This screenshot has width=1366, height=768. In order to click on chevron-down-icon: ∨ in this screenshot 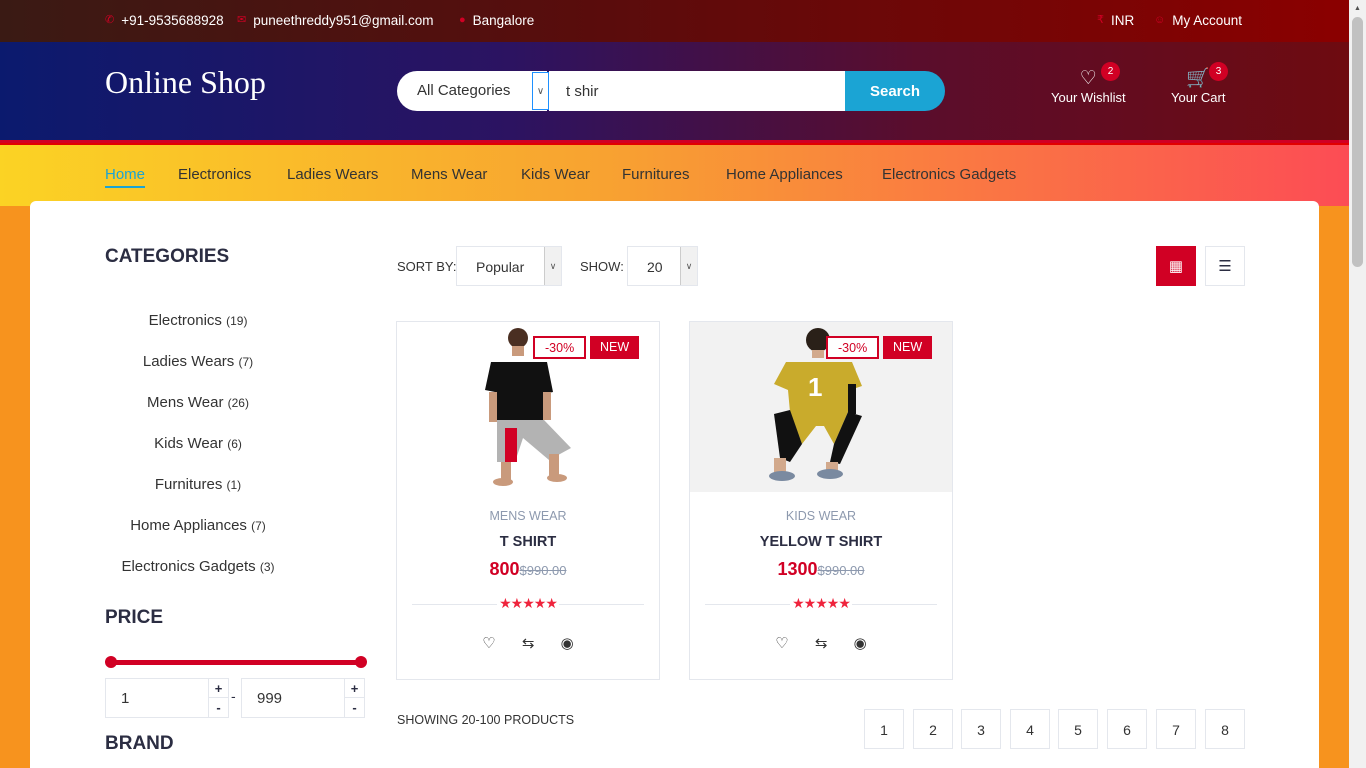, I will do `click(552, 266)`.